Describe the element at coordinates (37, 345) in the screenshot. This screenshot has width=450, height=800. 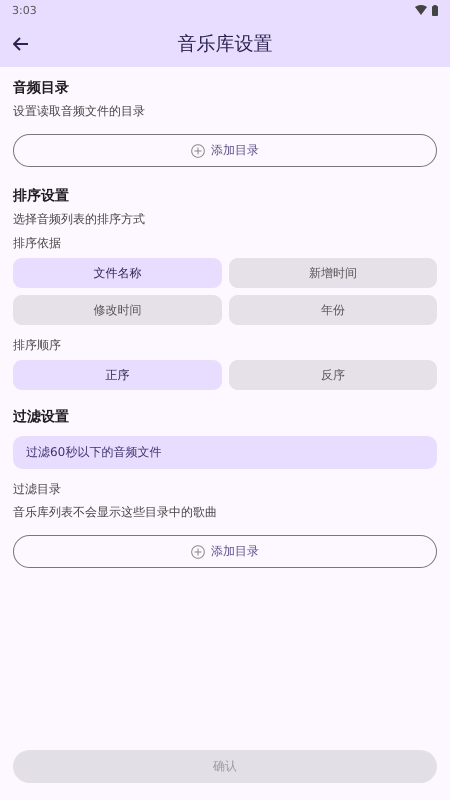
I see `field-label: 排序顺序` at that location.